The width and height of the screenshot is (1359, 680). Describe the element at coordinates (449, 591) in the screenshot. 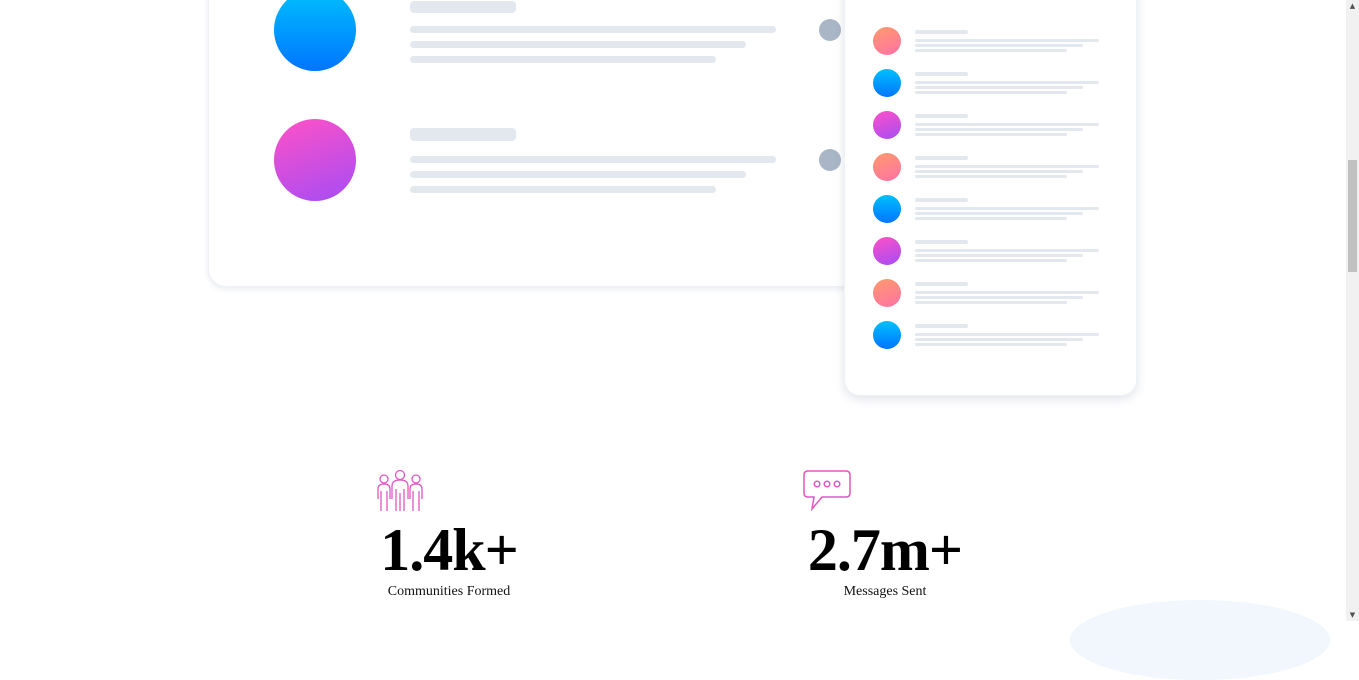

I see `stat-label: Communities Formed` at that location.